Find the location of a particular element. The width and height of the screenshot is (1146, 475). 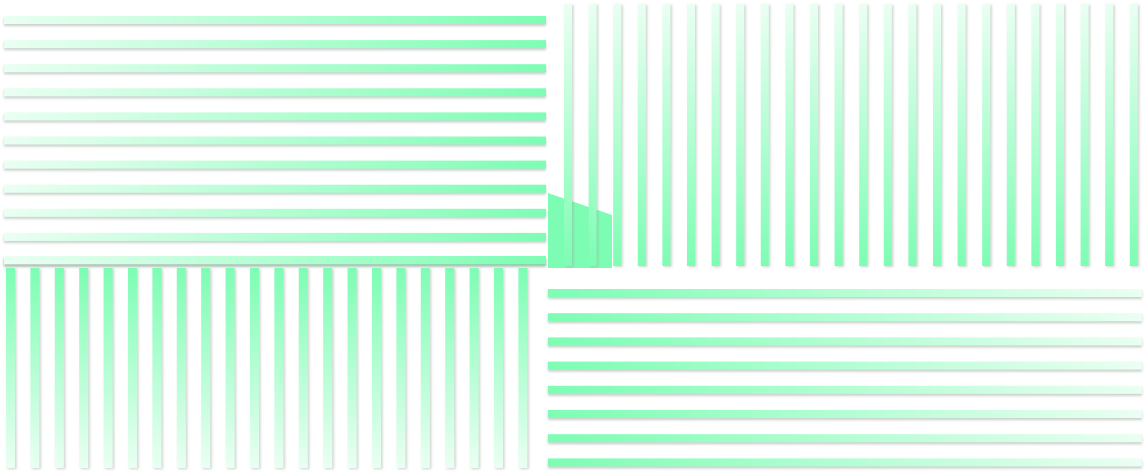

center-wedge is located at coordinates (580, 230).